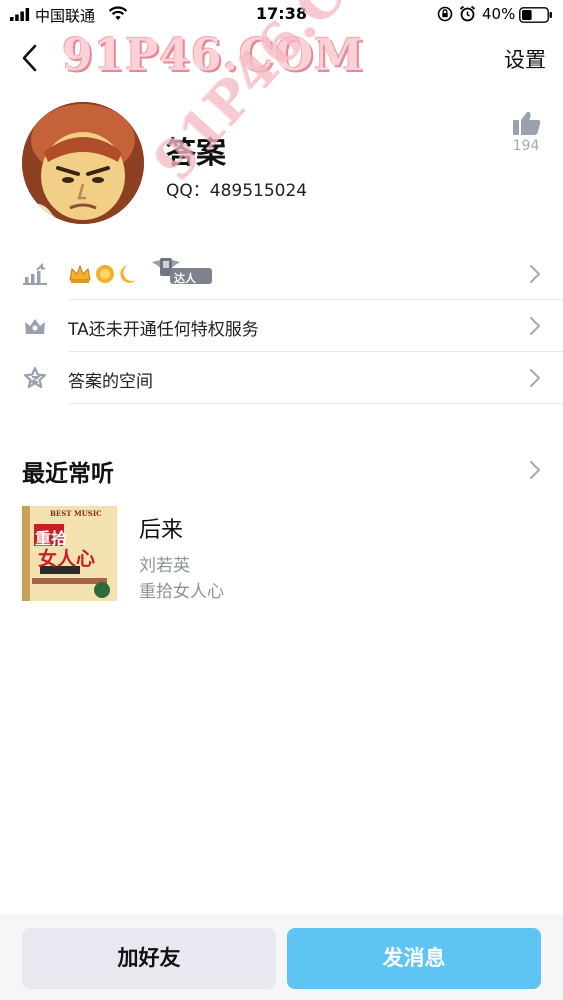  Describe the element at coordinates (181, 592) in the screenshot. I see `song-album: 重拾女人心` at that location.